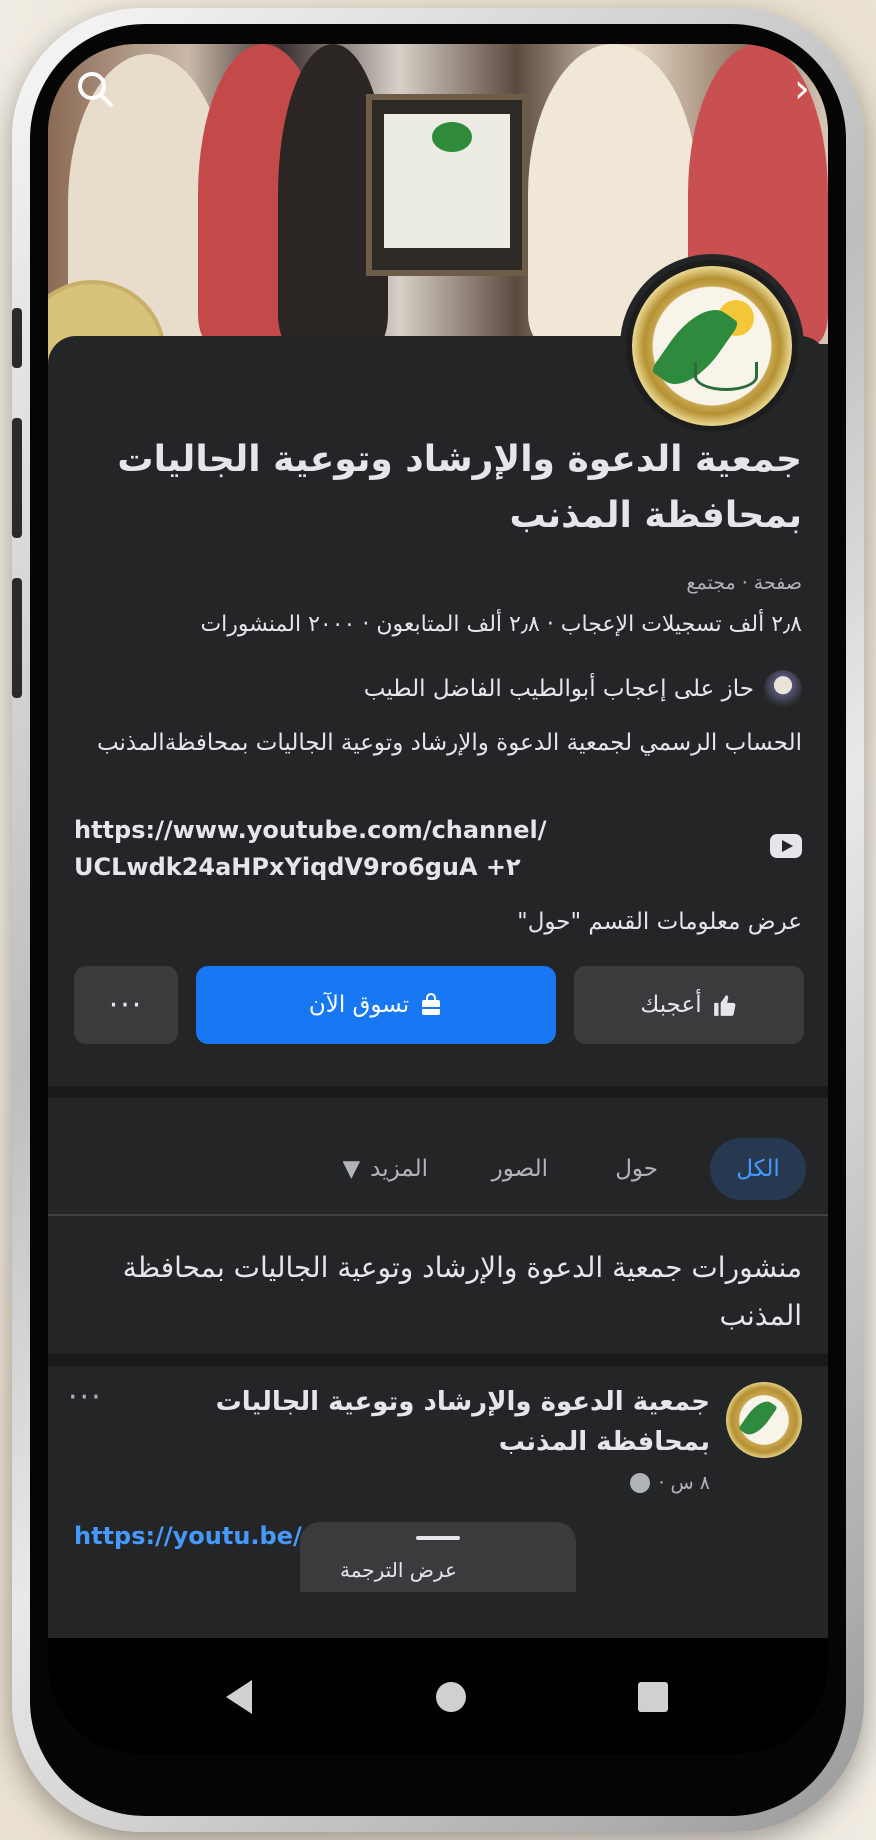  I want to click on chevron-right-icon: ›, so click(802, 89).